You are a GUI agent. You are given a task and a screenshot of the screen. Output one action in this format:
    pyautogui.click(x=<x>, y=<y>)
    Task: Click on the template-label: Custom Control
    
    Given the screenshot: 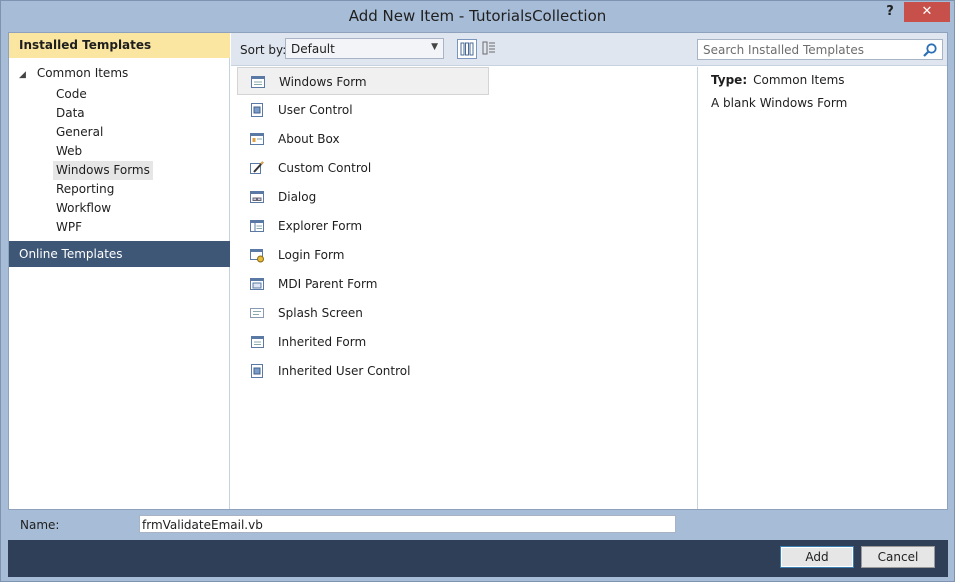 What is the action you would take?
    pyautogui.click(x=325, y=168)
    